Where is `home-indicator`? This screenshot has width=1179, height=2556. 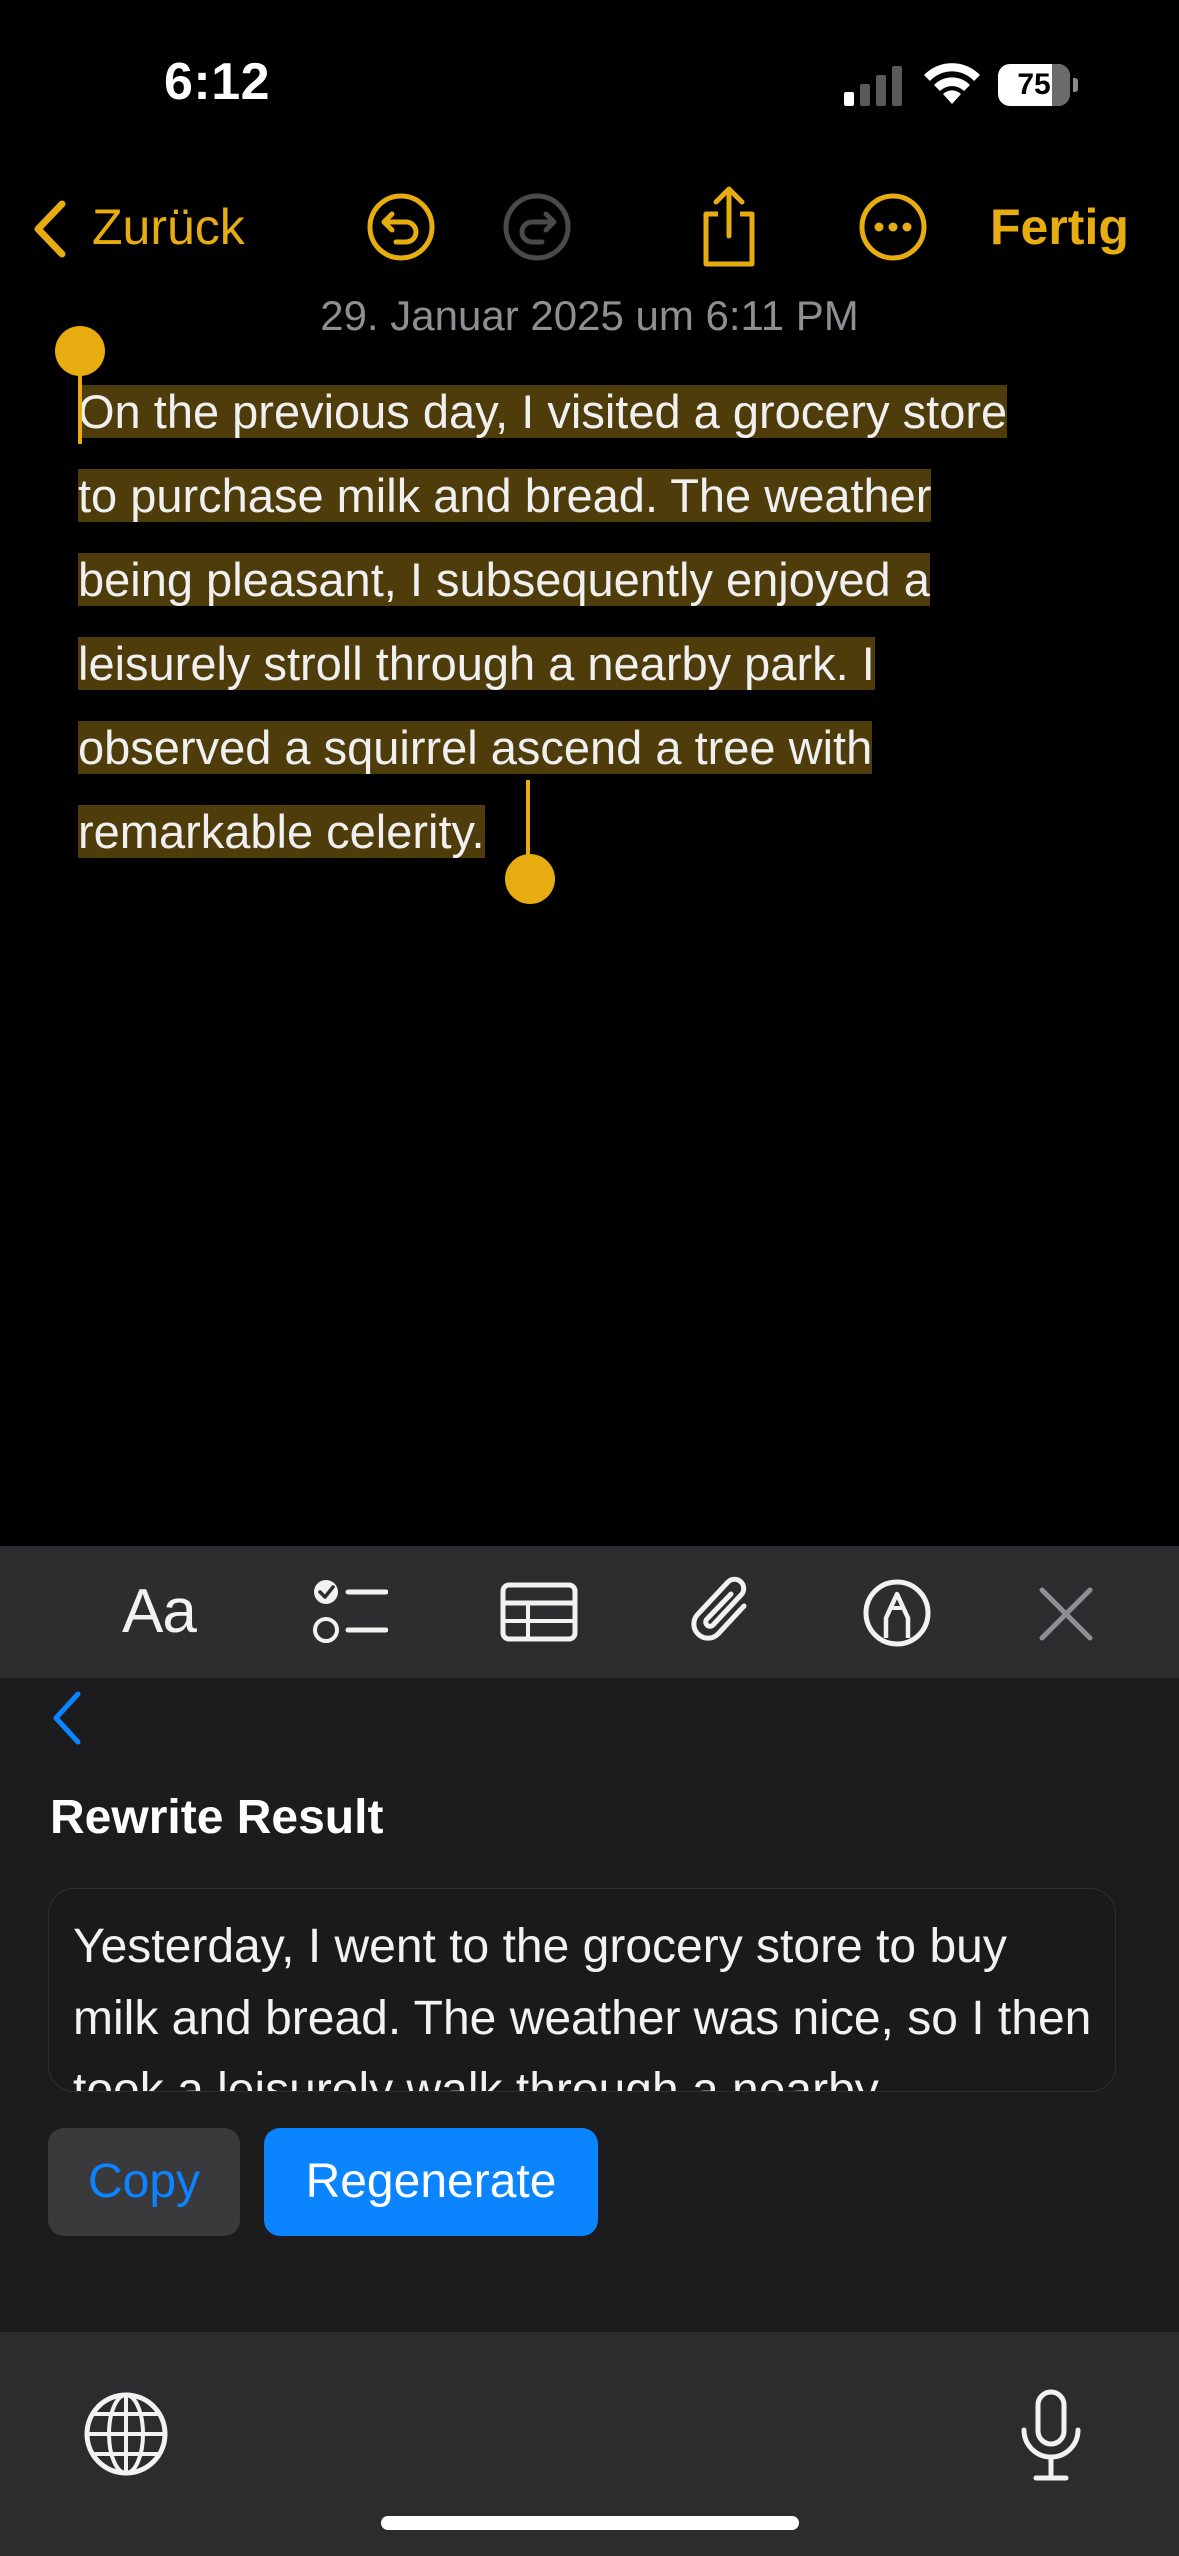 home-indicator is located at coordinates (590, 2523).